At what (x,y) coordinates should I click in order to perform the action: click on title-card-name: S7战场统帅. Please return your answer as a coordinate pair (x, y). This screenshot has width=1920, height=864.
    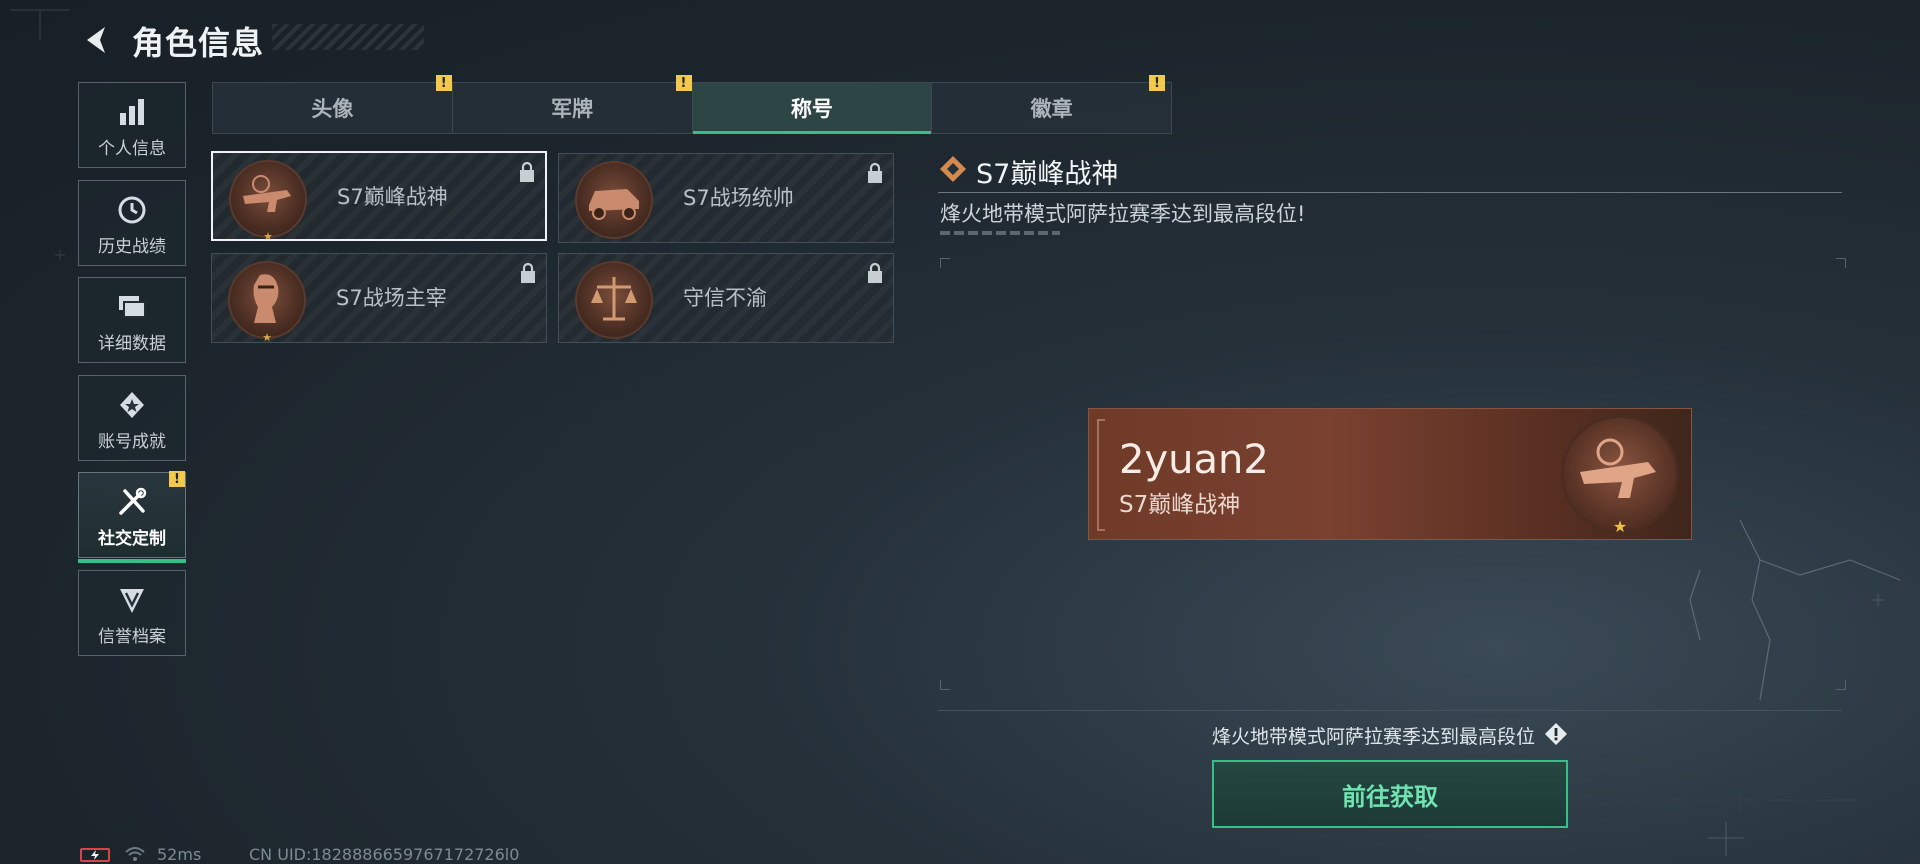
    Looking at the image, I should click on (738, 198).